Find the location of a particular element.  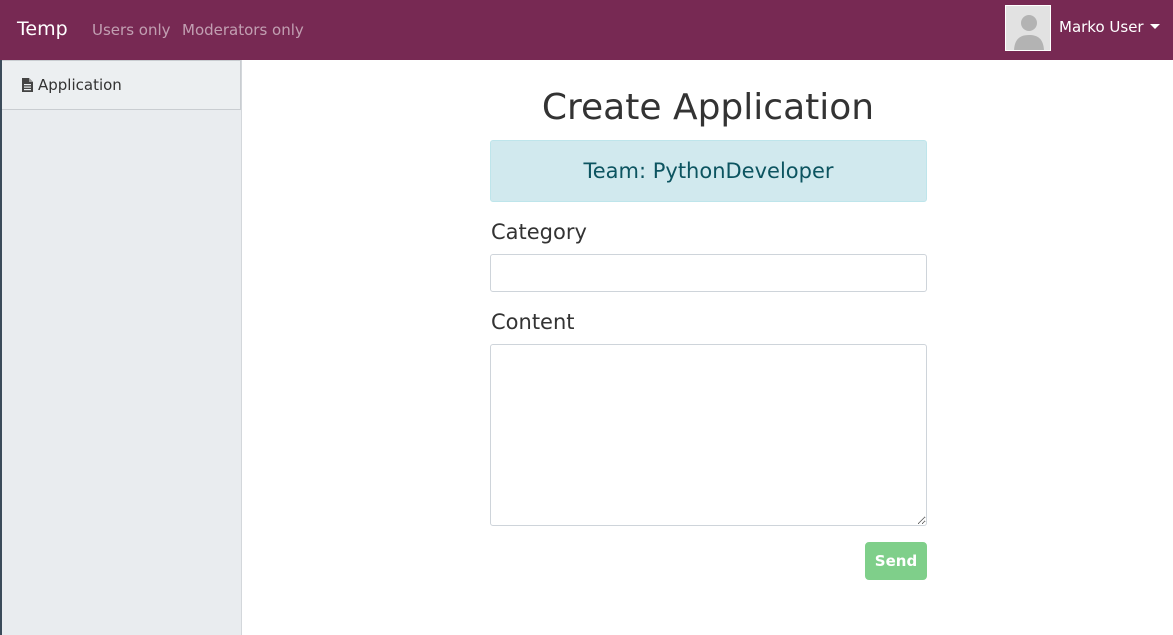

content-textarea is located at coordinates (708, 435).